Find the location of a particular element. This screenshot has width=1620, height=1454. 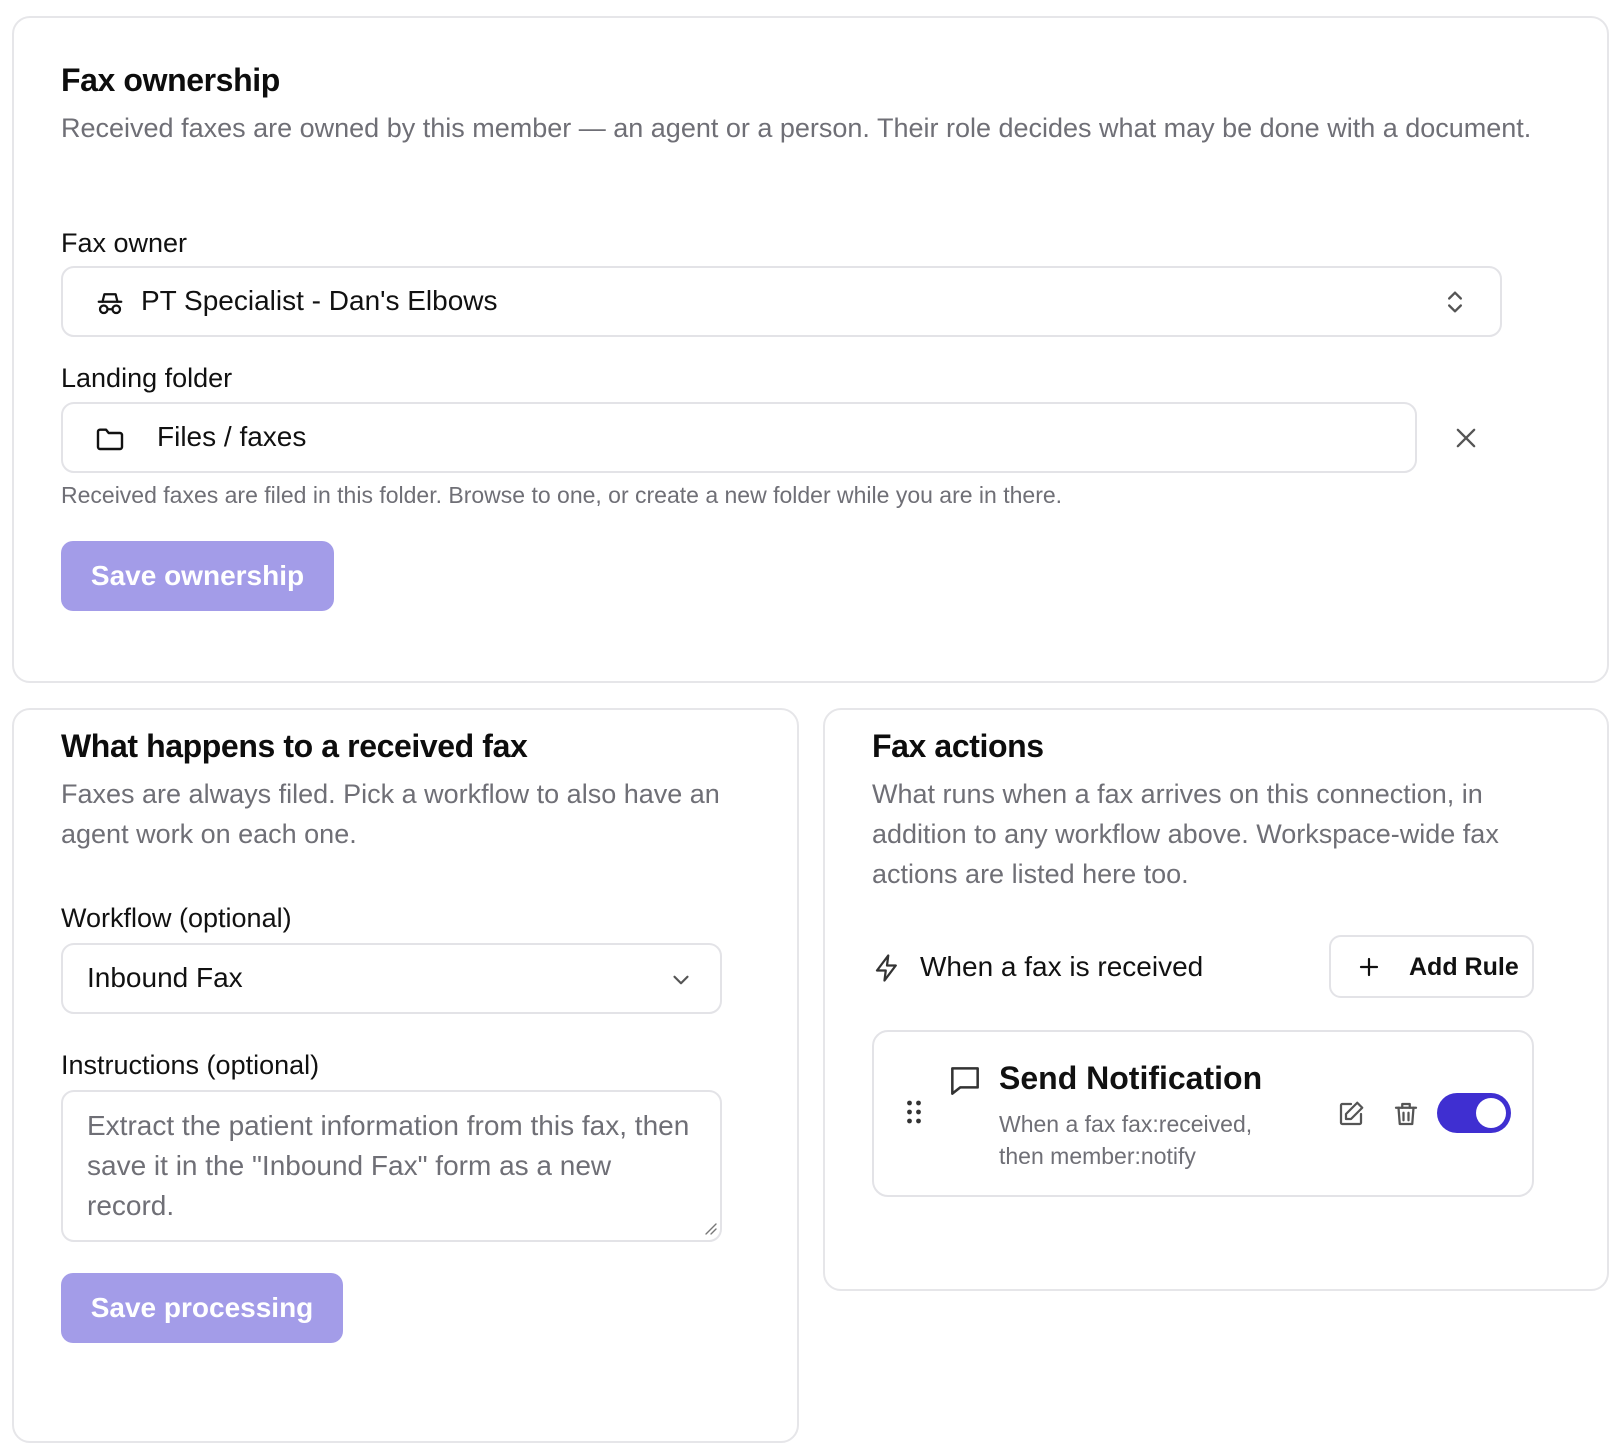

folder-icon is located at coordinates (110, 439).